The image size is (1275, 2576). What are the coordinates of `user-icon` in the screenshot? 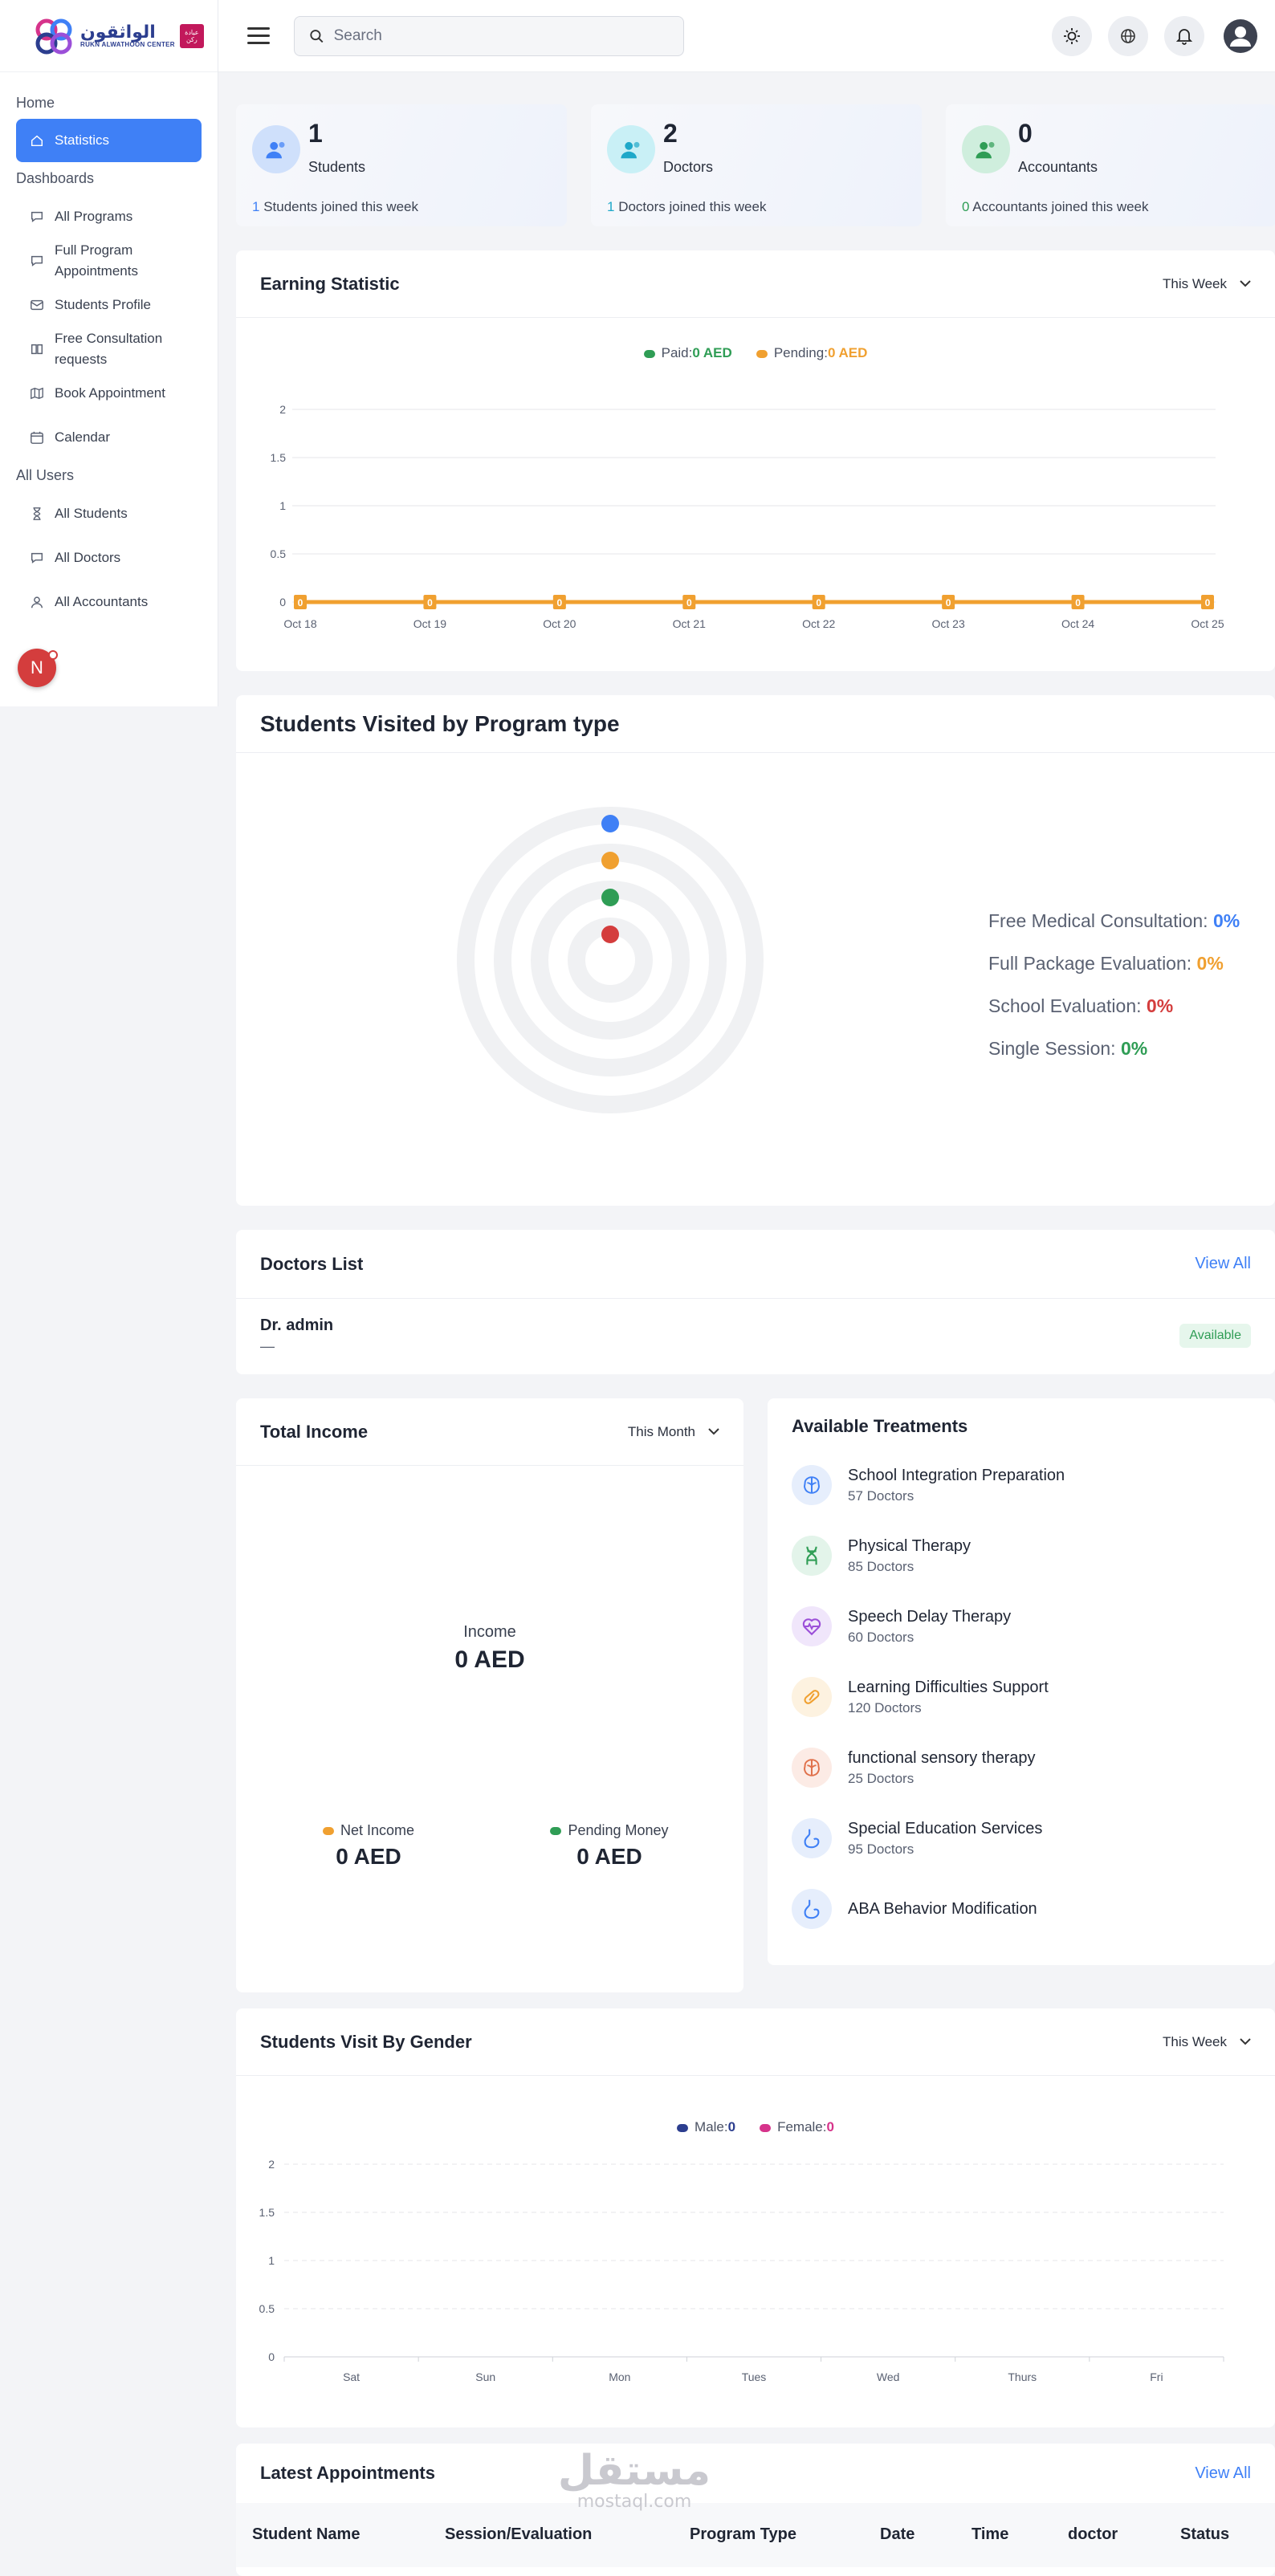 It's located at (37, 602).